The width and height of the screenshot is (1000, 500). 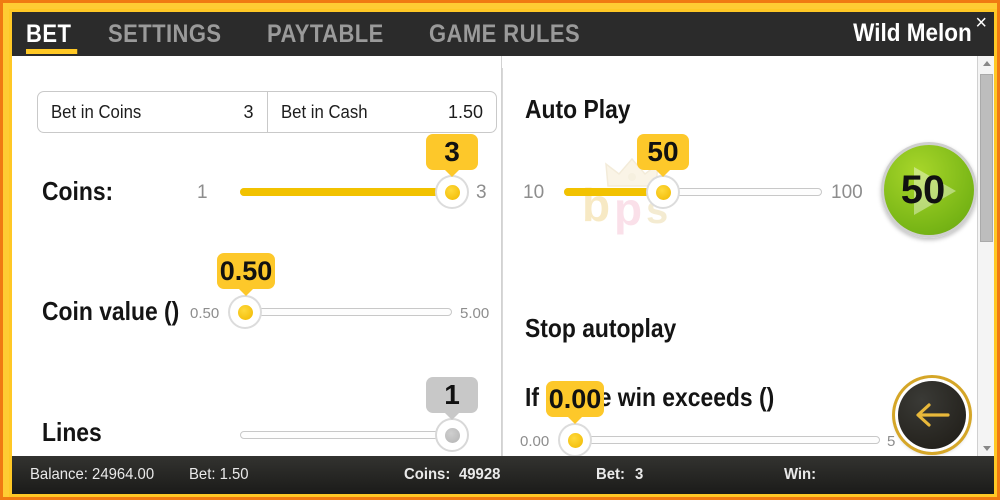 I want to click on coin-value-slider-track, so click(x=343, y=312).